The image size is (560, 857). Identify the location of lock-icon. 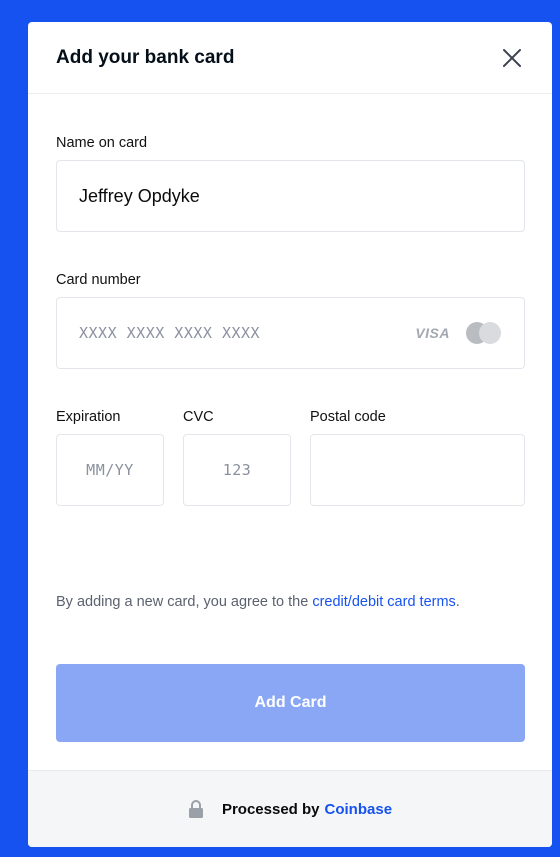
(196, 809).